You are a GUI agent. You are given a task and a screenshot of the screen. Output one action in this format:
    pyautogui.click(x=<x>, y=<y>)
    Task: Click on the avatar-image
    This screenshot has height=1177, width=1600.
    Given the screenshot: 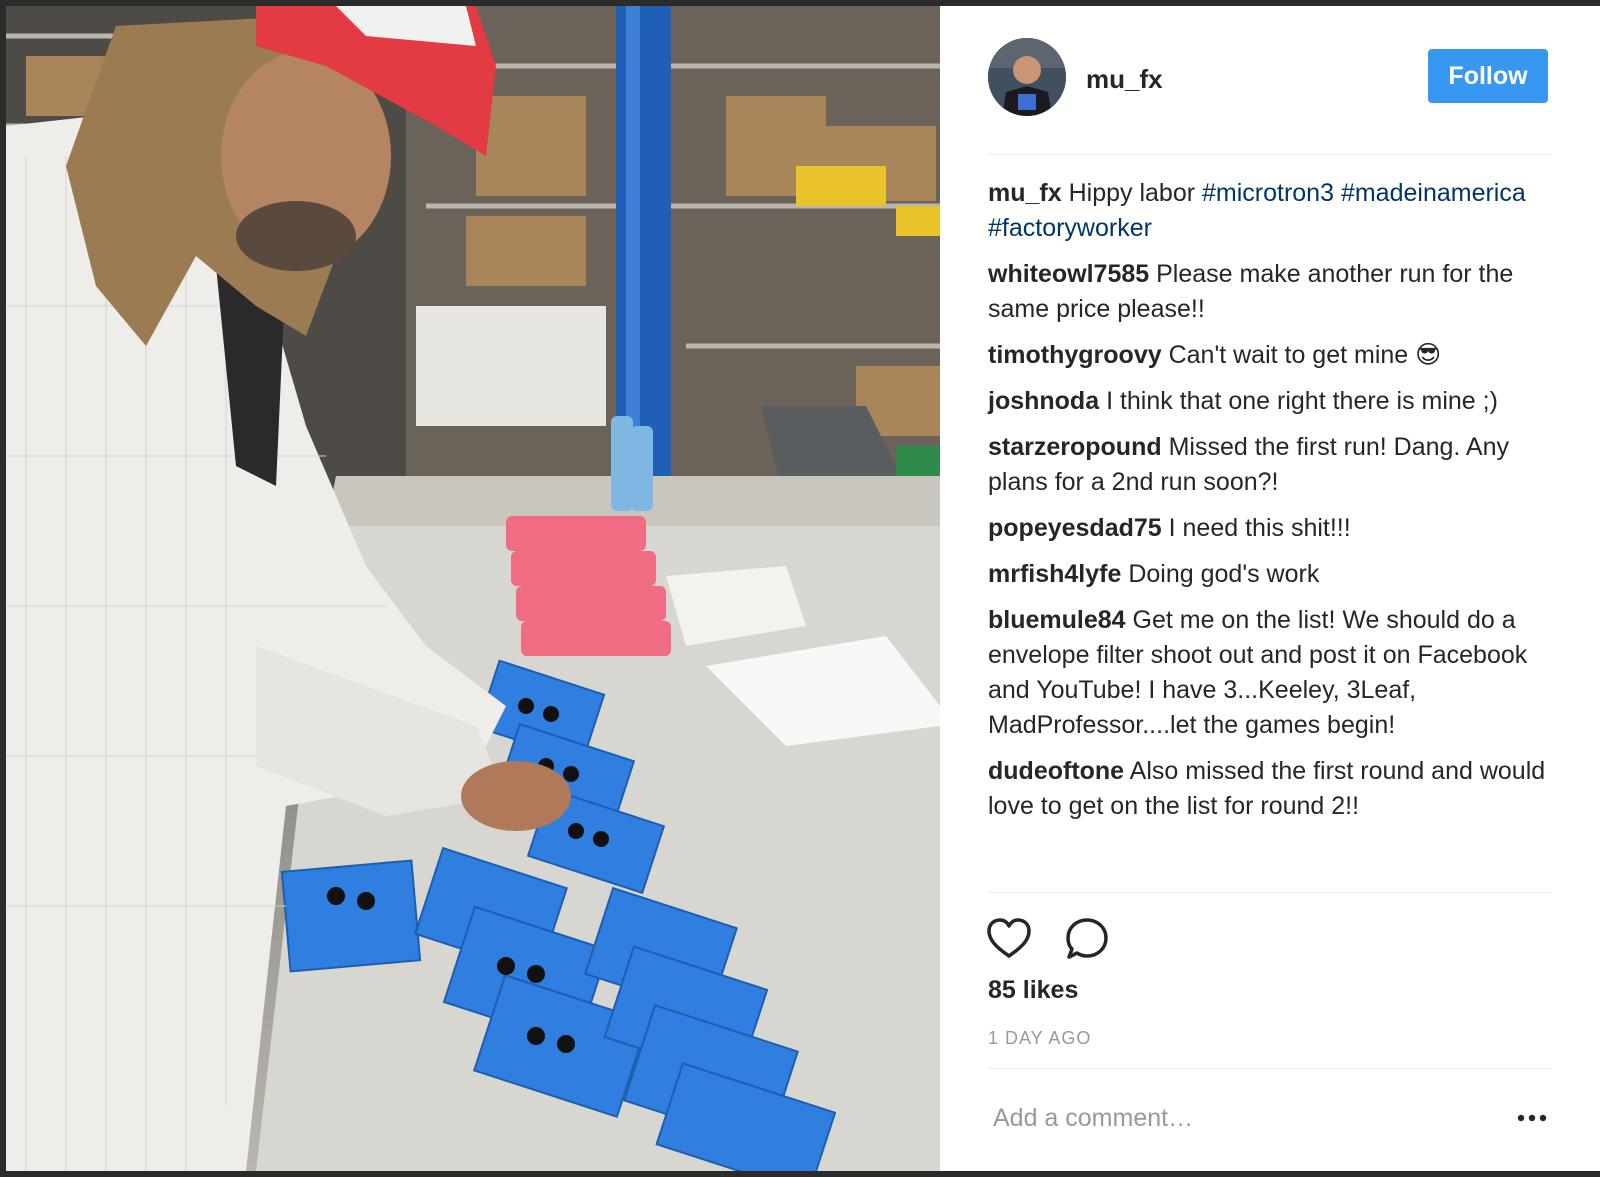 What is the action you would take?
    pyautogui.click(x=1027, y=77)
    